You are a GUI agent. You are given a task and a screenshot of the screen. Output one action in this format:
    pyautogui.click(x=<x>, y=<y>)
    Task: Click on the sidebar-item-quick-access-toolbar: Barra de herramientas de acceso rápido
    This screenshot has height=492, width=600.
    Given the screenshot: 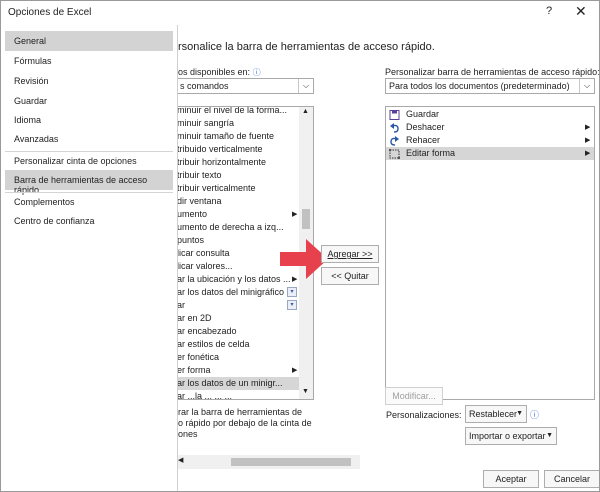 What is the action you would take?
    pyautogui.click(x=89, y=182)
    